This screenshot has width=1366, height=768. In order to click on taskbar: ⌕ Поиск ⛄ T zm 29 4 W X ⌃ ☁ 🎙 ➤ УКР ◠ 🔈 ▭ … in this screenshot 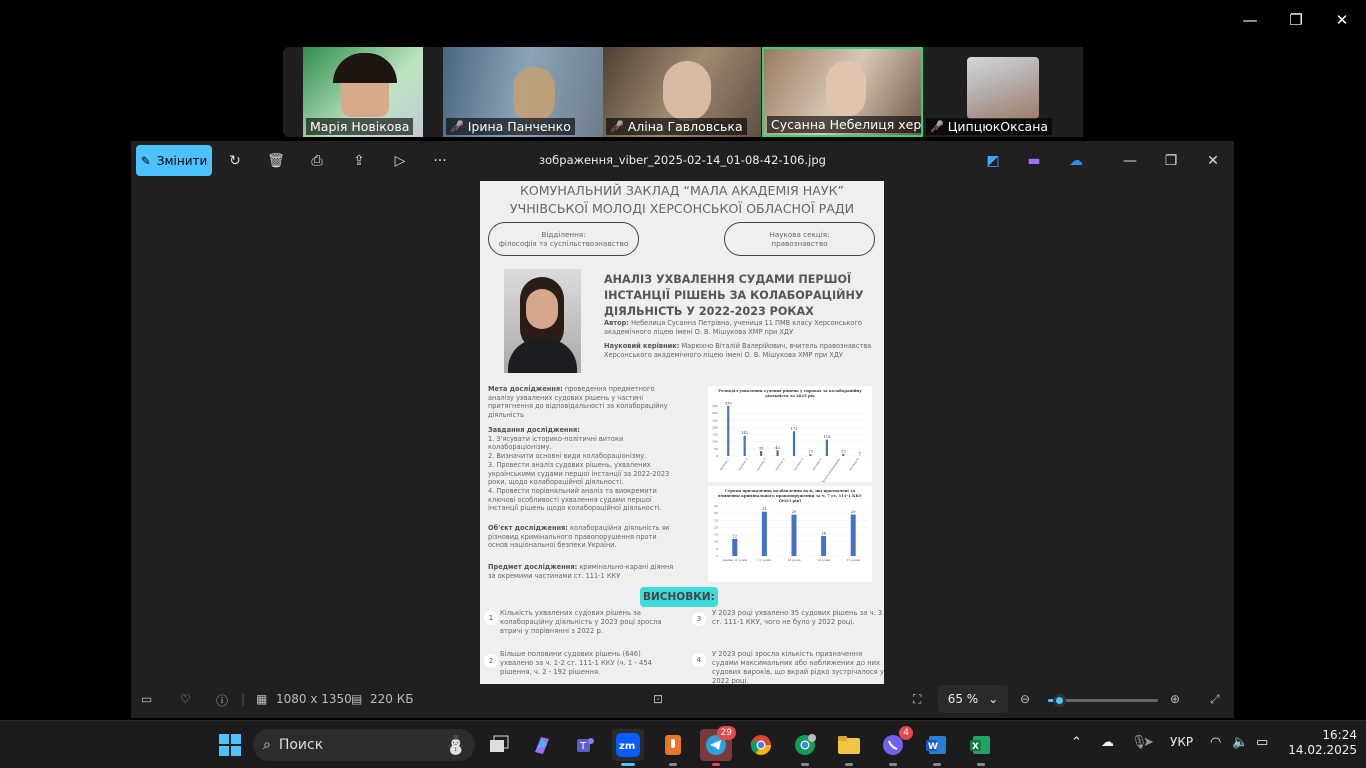, I will do `click(683, 744)`.